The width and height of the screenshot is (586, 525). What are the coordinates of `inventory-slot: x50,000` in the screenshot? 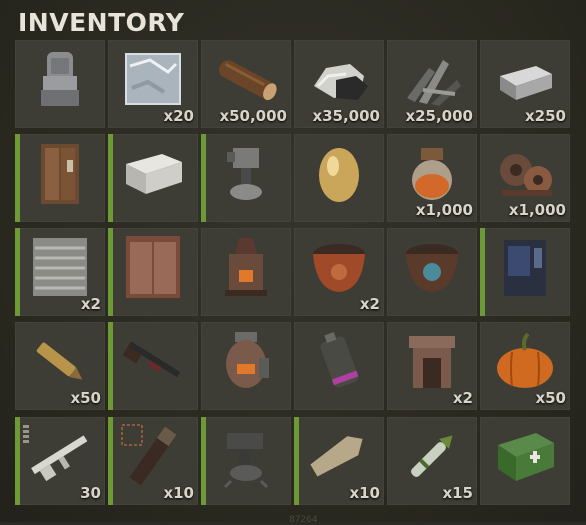 It's located at (246, 84).